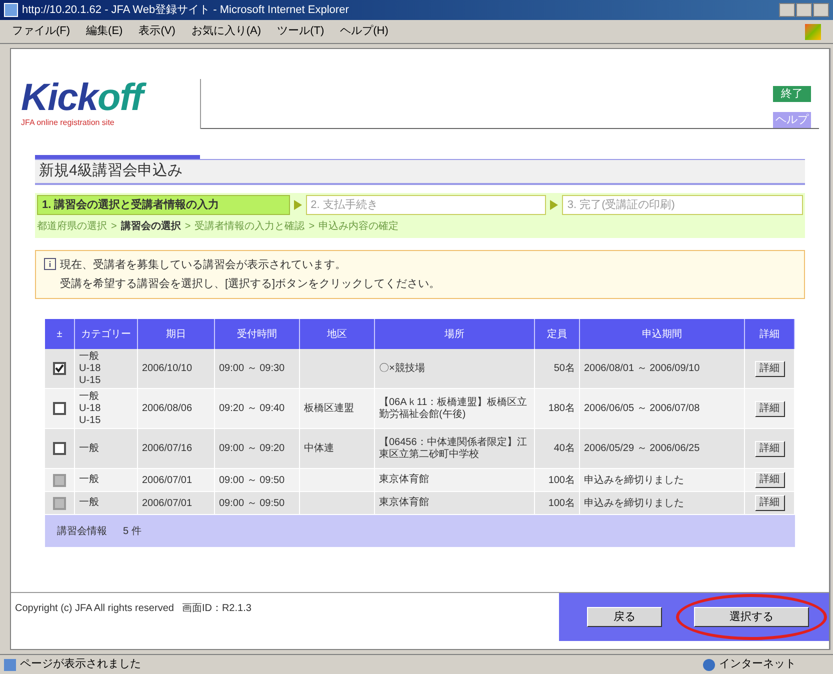  I want to click on notice-text: 受講を希望する講習会を選択し、[選択する]ボタンをクリックしてください。, so click(250, 284).